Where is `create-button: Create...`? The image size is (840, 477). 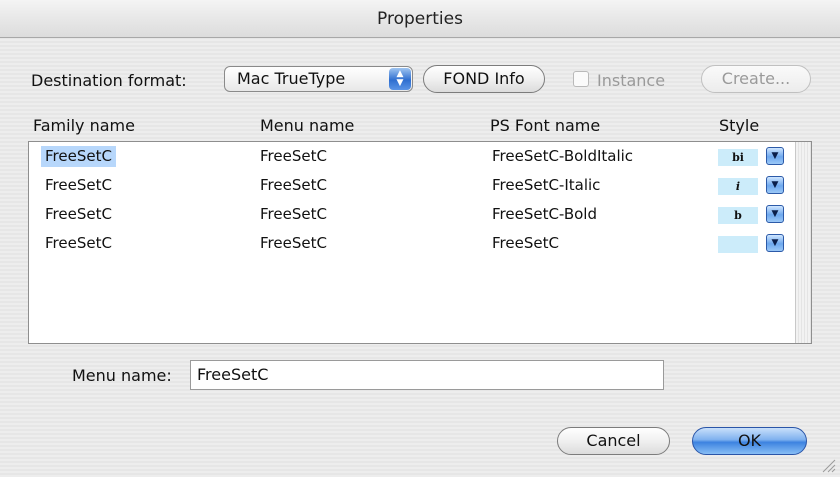 create-button: Create... is located at coordinates (756, 79).